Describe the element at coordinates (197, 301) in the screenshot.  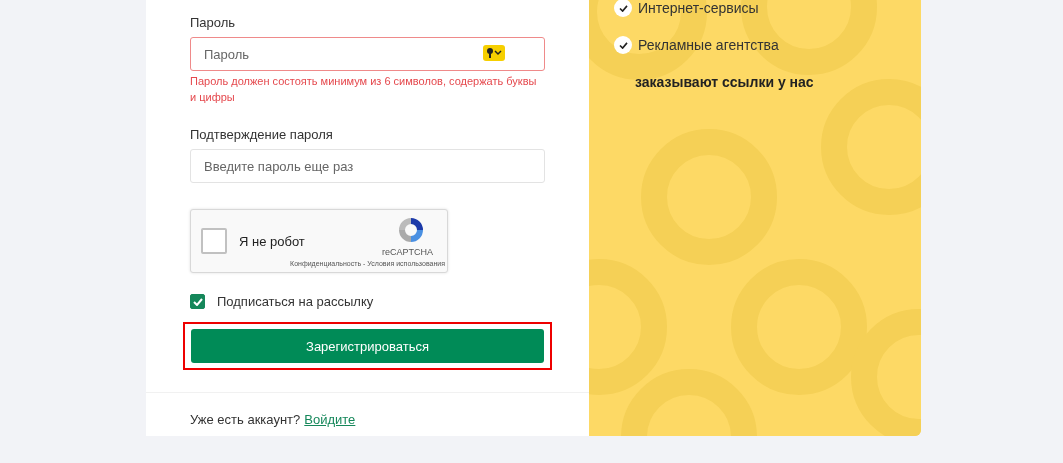
I see `newsletter-checkbox` at that location.